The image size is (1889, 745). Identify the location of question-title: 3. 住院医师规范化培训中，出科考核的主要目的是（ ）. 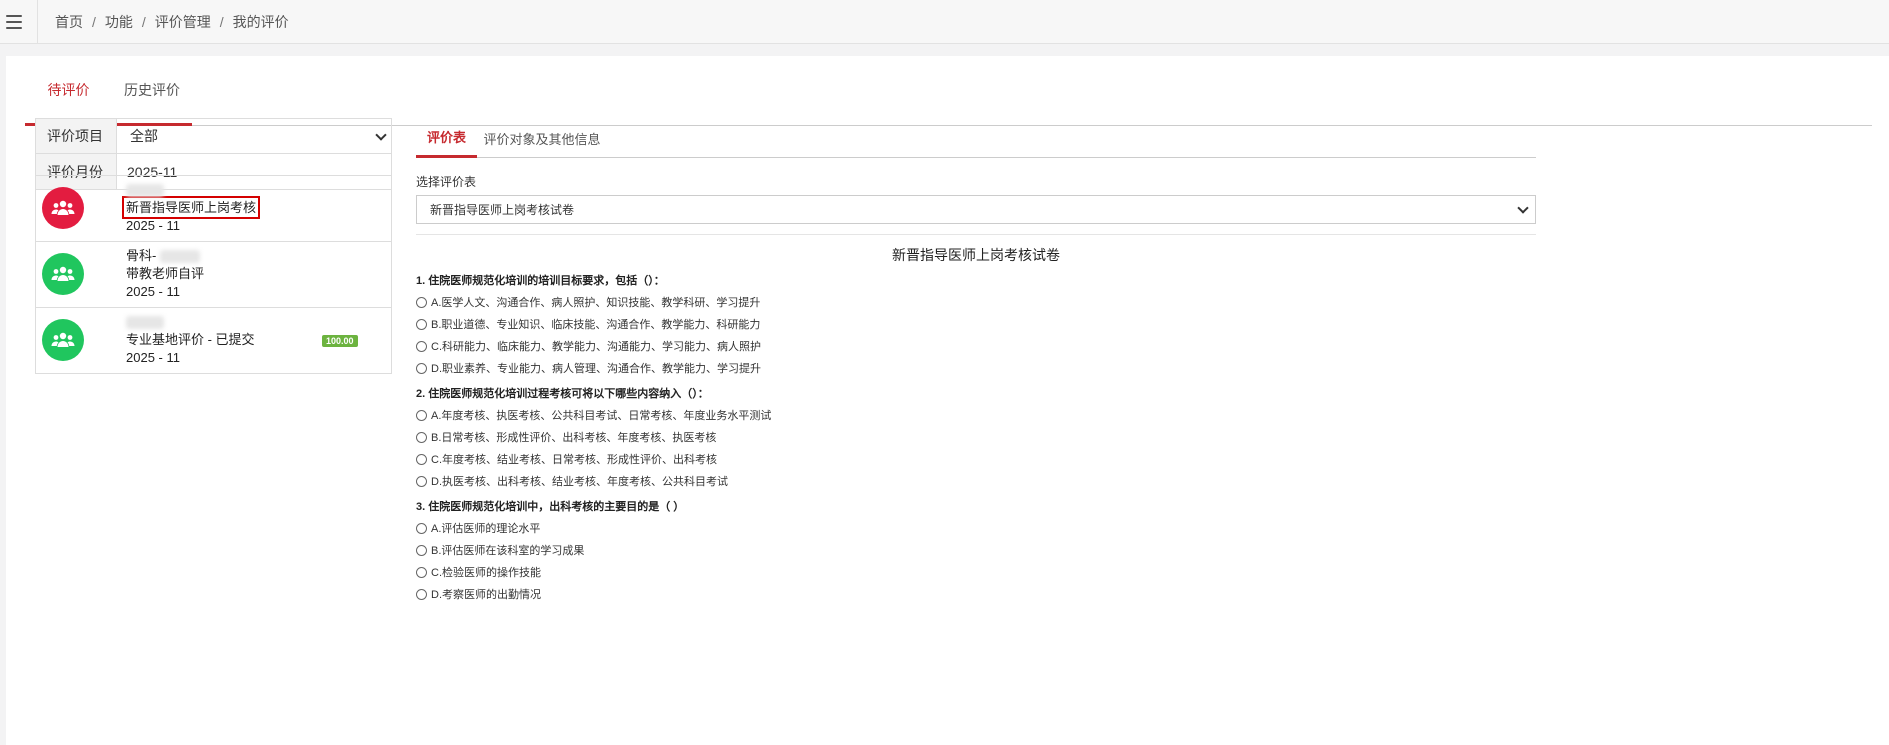
(550, 507).